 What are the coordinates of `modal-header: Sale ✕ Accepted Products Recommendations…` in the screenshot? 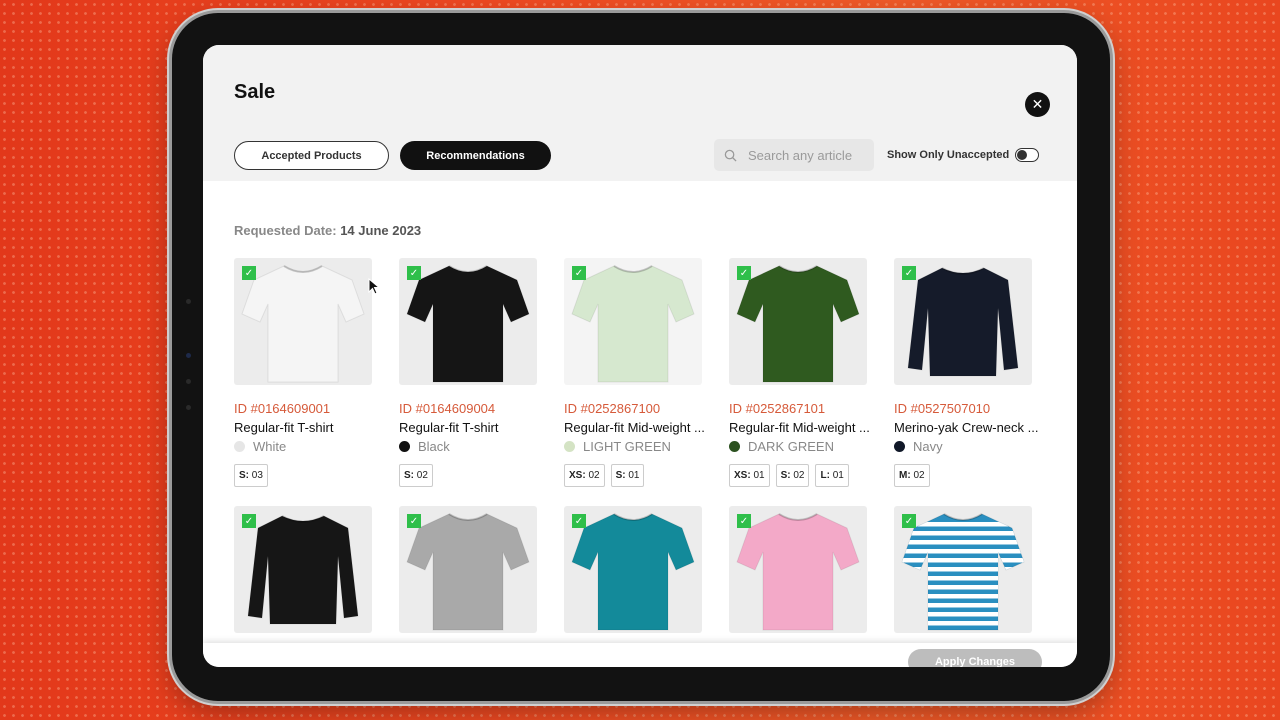 It's located at (640, 113).